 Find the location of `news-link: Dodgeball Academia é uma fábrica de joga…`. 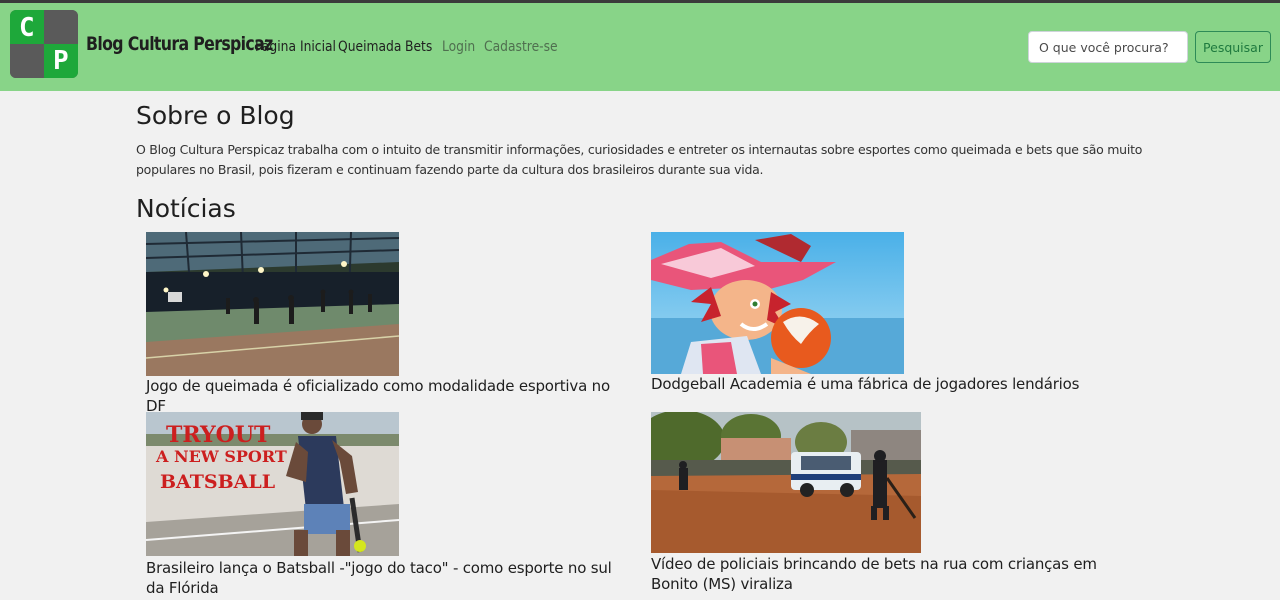

news-link: Dodgeball Academia é uma fábrica de joga… is located at coordinates (865, 384).